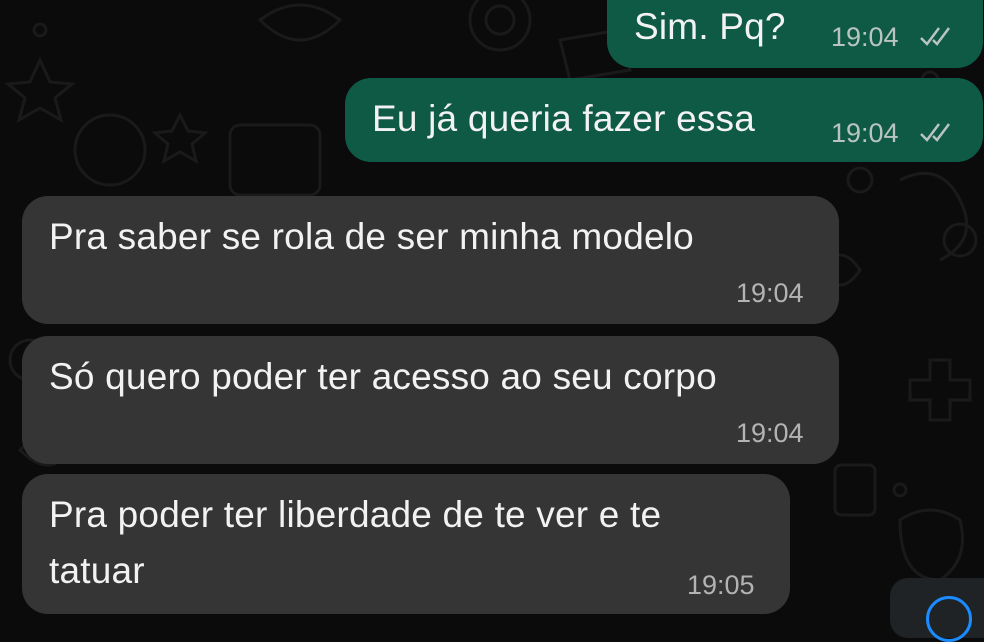 The image size is (984, 642). What do you see at coordinates (97, 570) in the screenshot?
I see `message-text-line-2: tatuar` at bounding box center [97, 570].